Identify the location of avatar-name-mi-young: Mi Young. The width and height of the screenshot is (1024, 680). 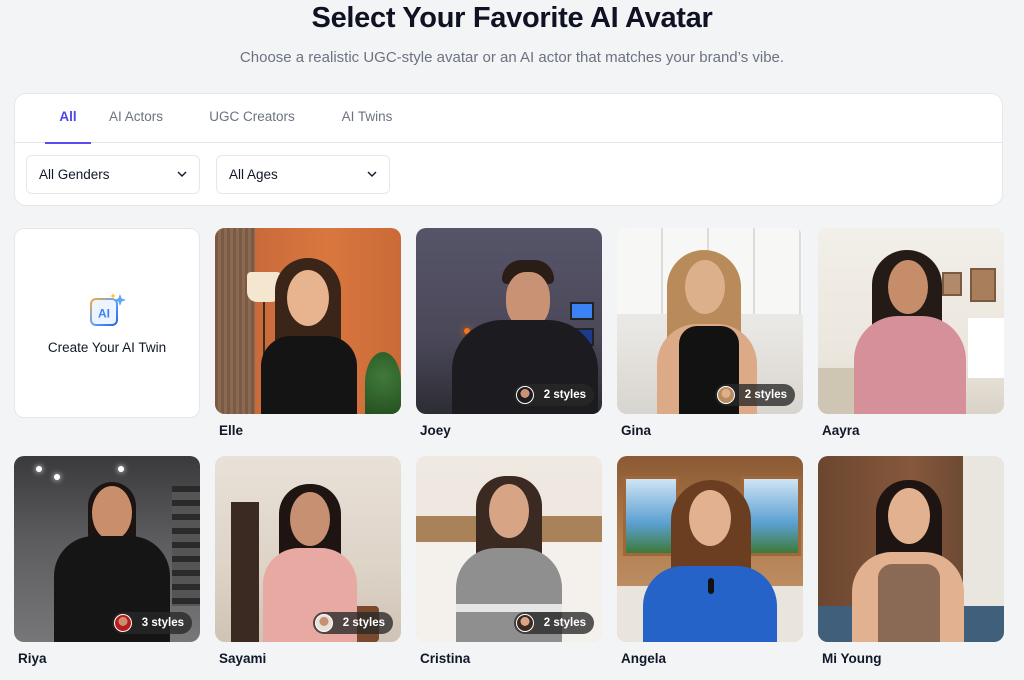
(852, 658).